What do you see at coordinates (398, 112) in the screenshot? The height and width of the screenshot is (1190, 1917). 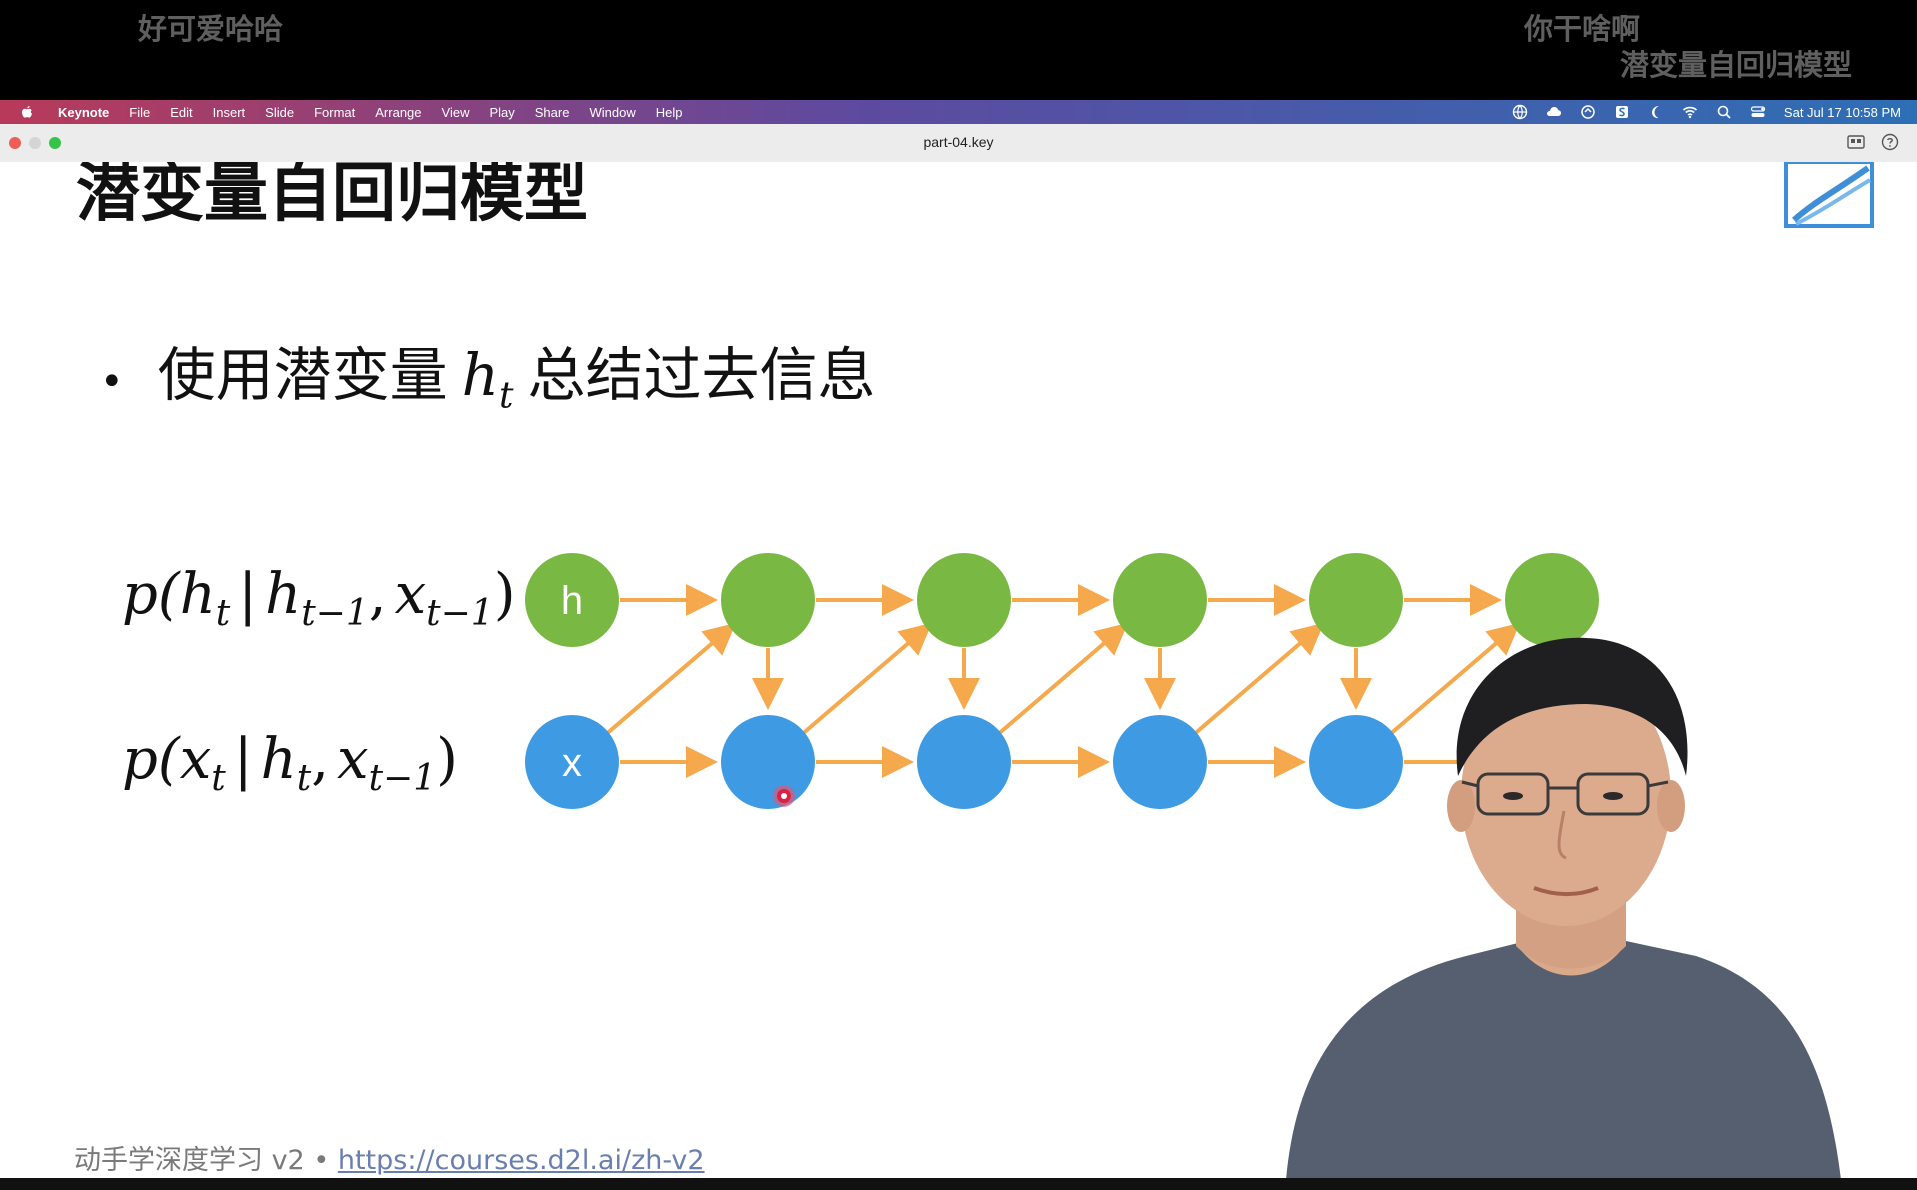 I see `menu-arrange: Arrange` at bounding box center [398, 112].